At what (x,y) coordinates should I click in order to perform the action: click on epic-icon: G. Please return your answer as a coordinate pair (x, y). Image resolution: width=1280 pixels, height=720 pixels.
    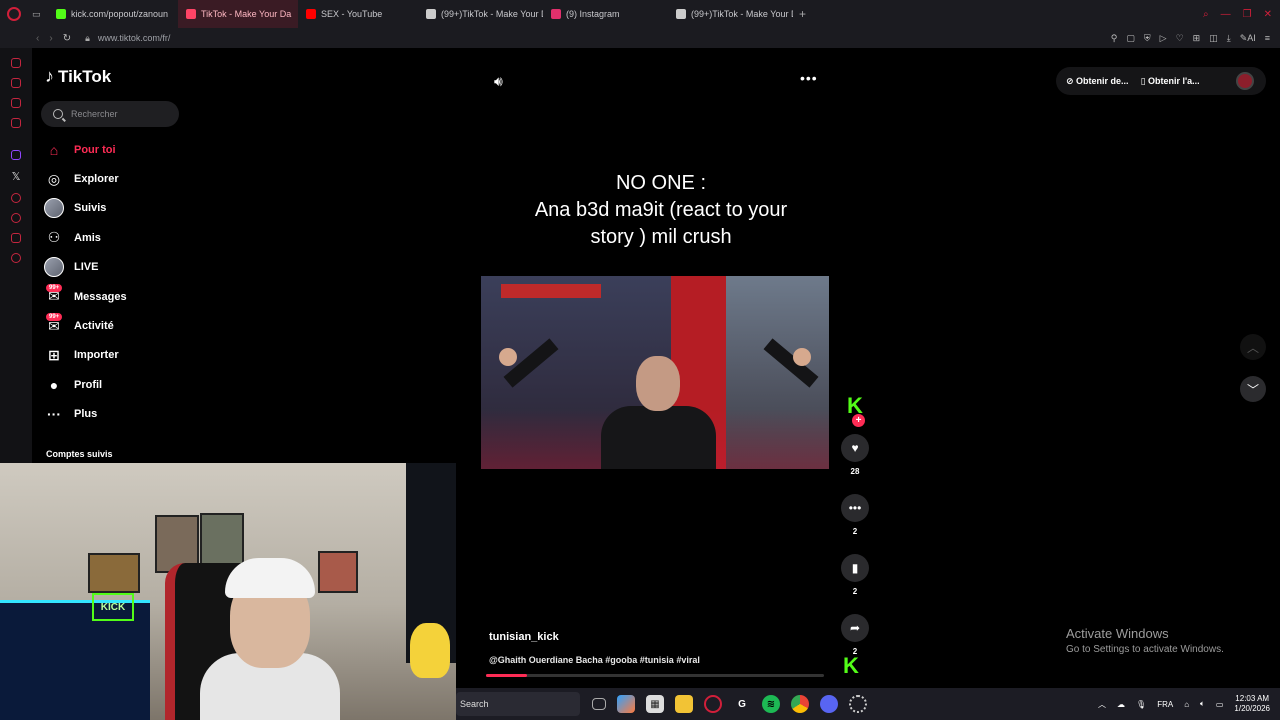
    Looking at the image, I should click on (742, 704).